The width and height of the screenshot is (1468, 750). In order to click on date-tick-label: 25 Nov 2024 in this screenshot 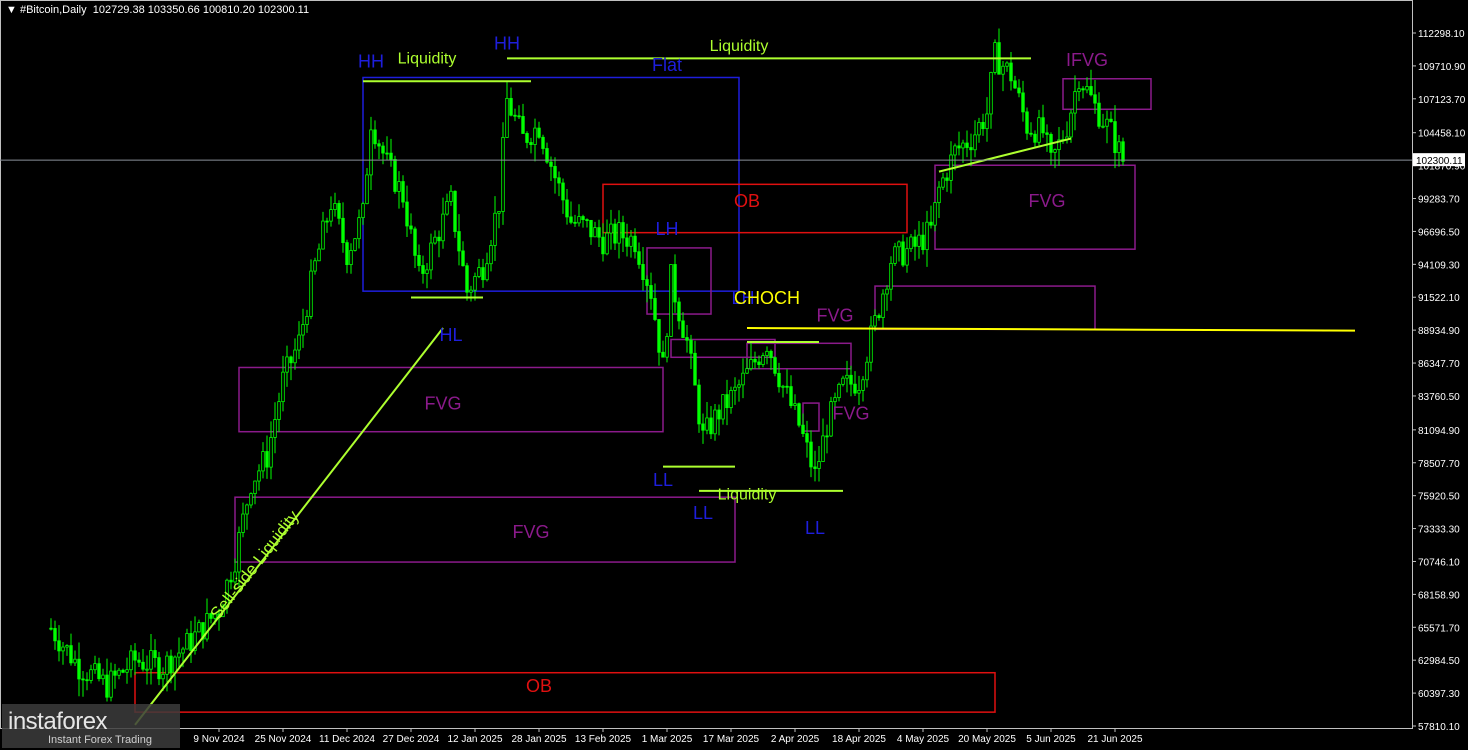, I will do `click(283, 739)`.